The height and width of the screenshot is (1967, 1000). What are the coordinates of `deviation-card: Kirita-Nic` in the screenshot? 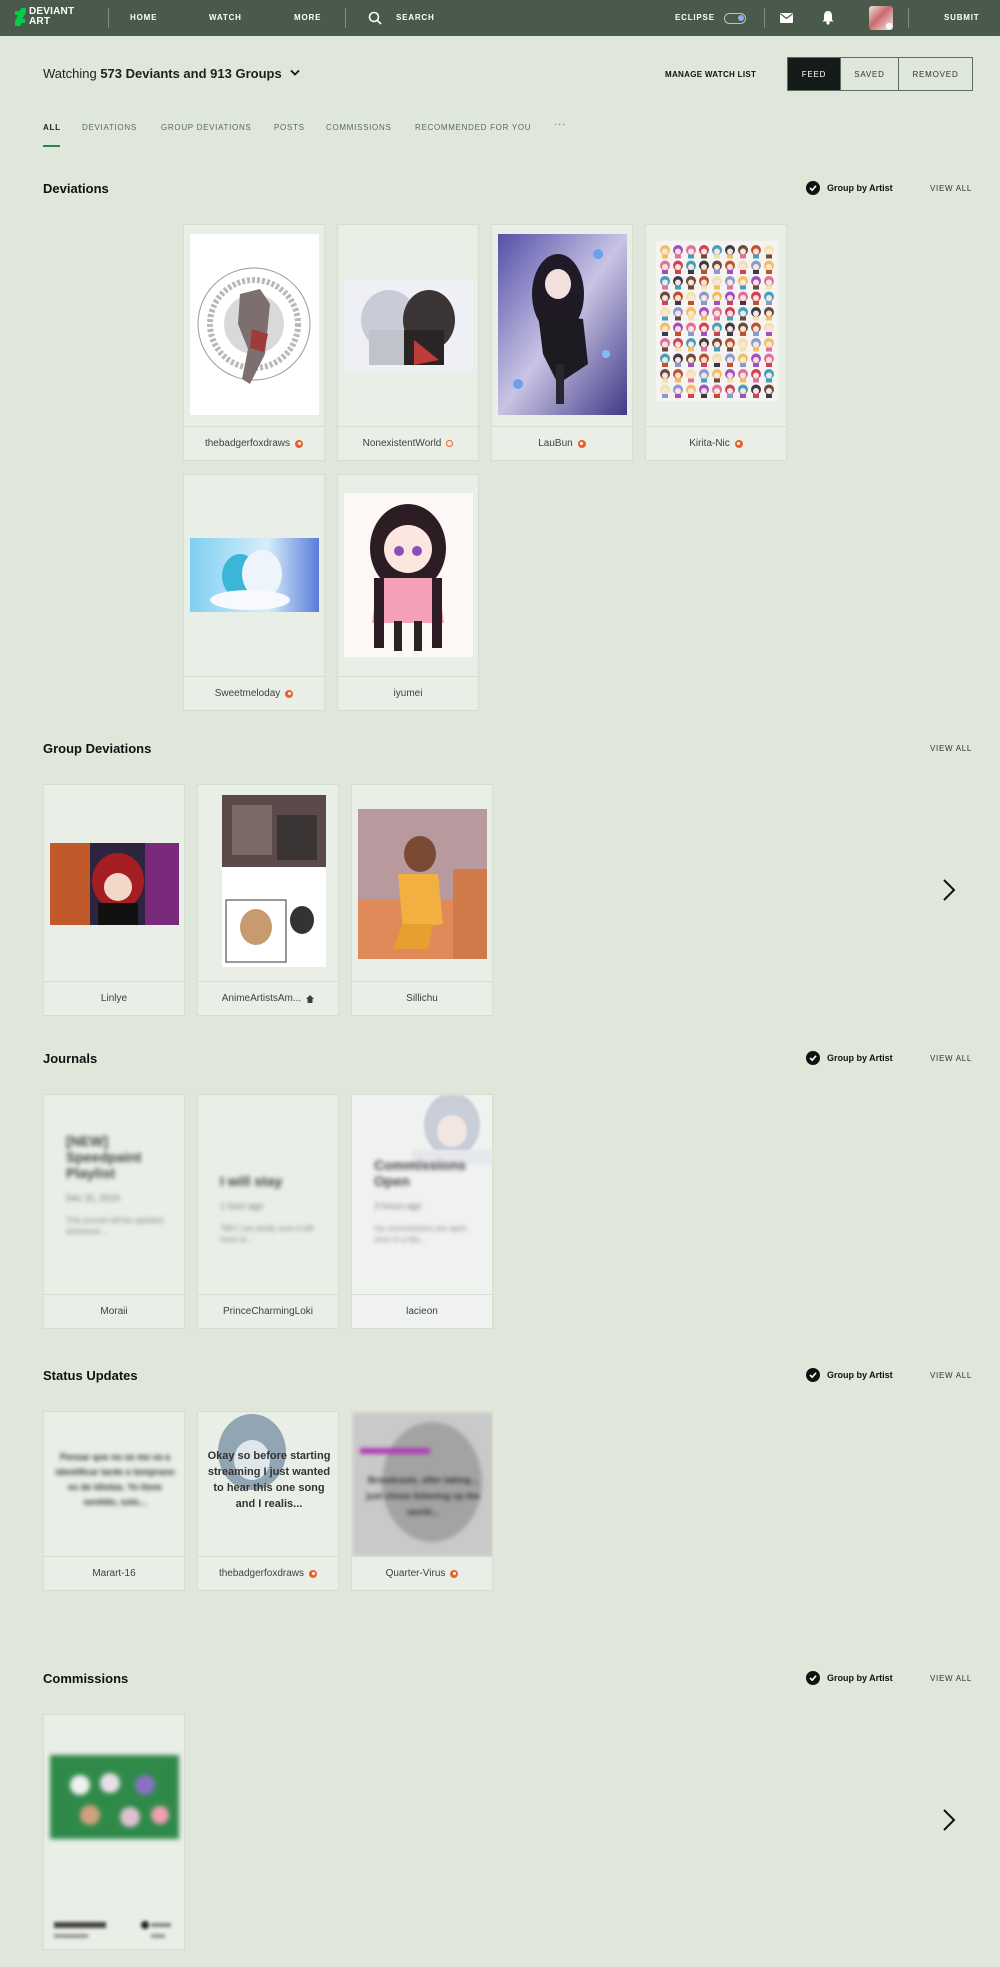 It's located at (716, 342).